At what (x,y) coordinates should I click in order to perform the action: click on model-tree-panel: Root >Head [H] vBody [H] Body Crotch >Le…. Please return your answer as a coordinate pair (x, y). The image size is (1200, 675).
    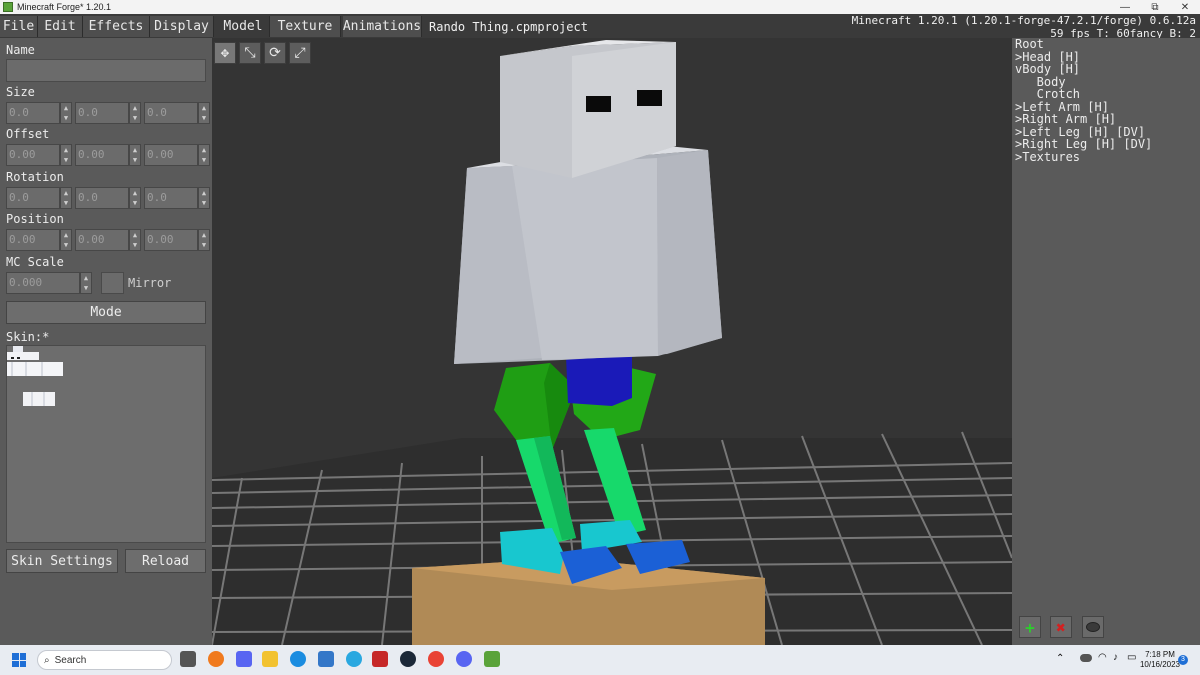
    Looking at the image, I should click on (1106, 341).